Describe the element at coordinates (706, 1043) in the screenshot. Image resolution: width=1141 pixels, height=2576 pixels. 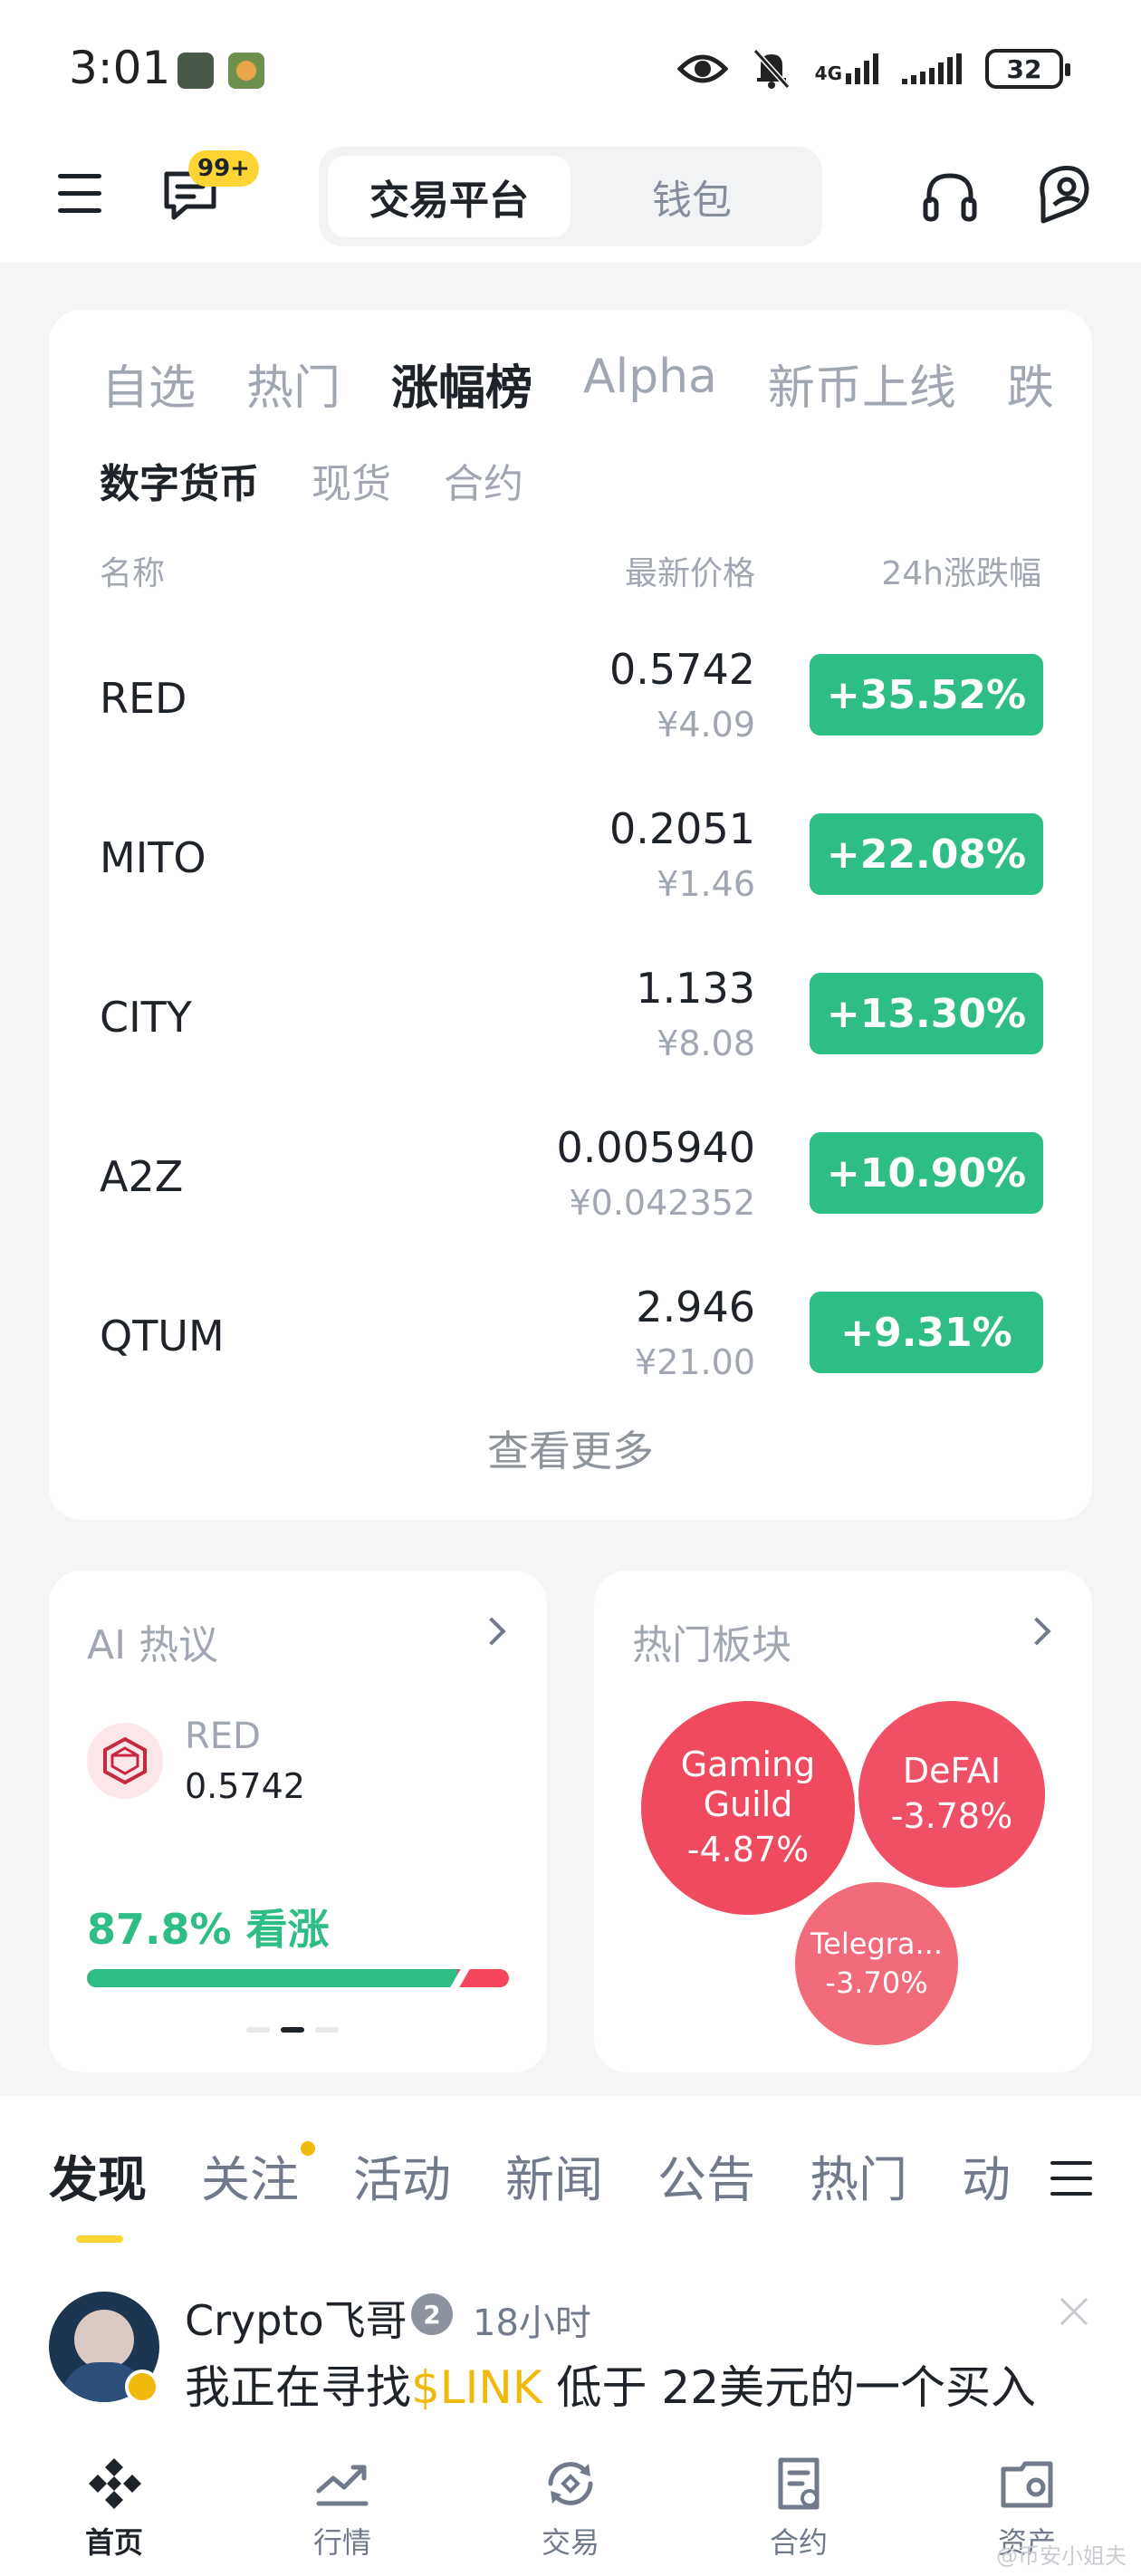
I see `ticker-price-cny: ¥8.08` at that location.